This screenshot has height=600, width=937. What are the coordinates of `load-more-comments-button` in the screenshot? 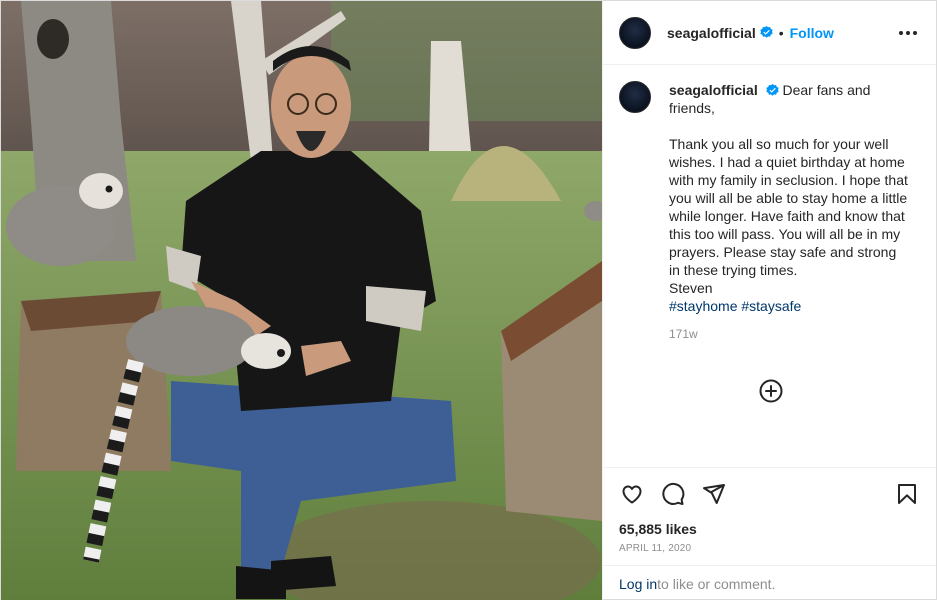 It's located at (771, 391).